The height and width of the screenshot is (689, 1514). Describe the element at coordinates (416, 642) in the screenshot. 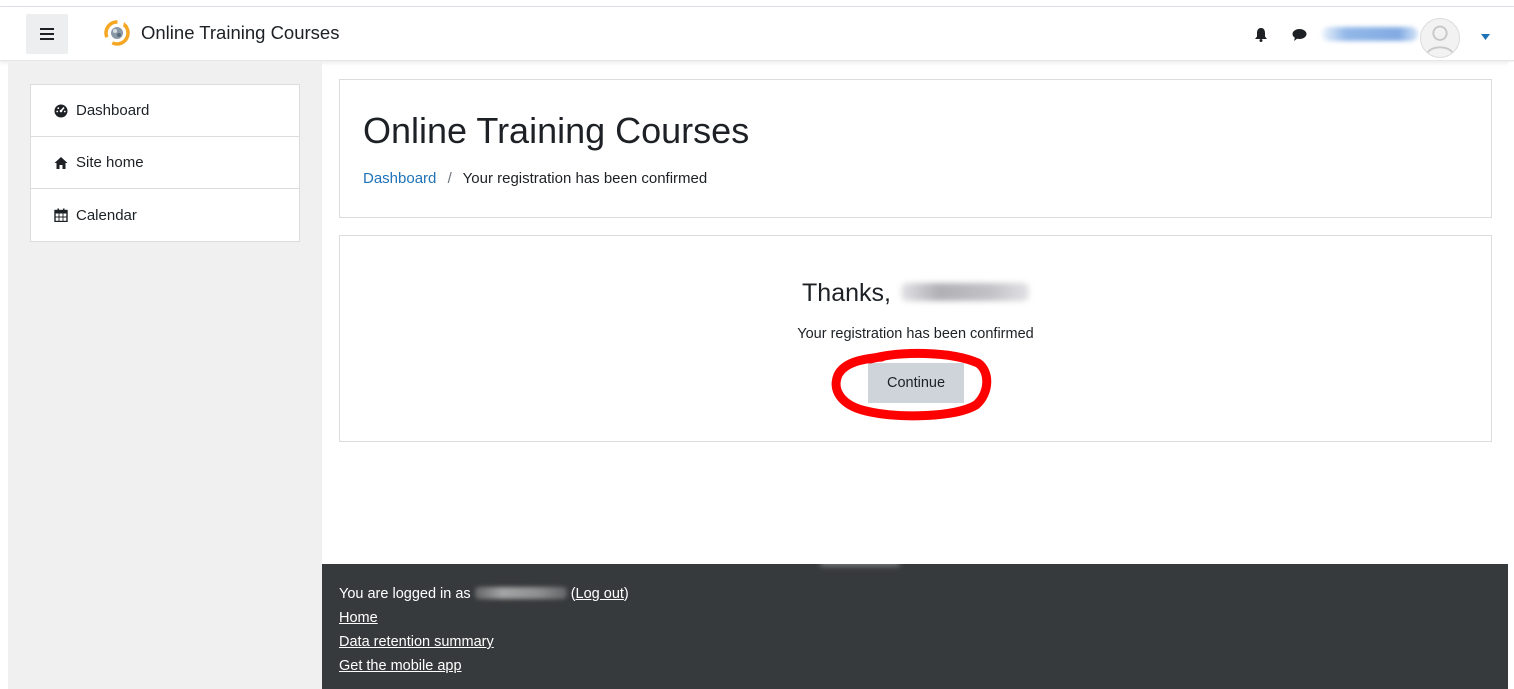

I see `footer-link-data-retention: Data retention summary` at that location.